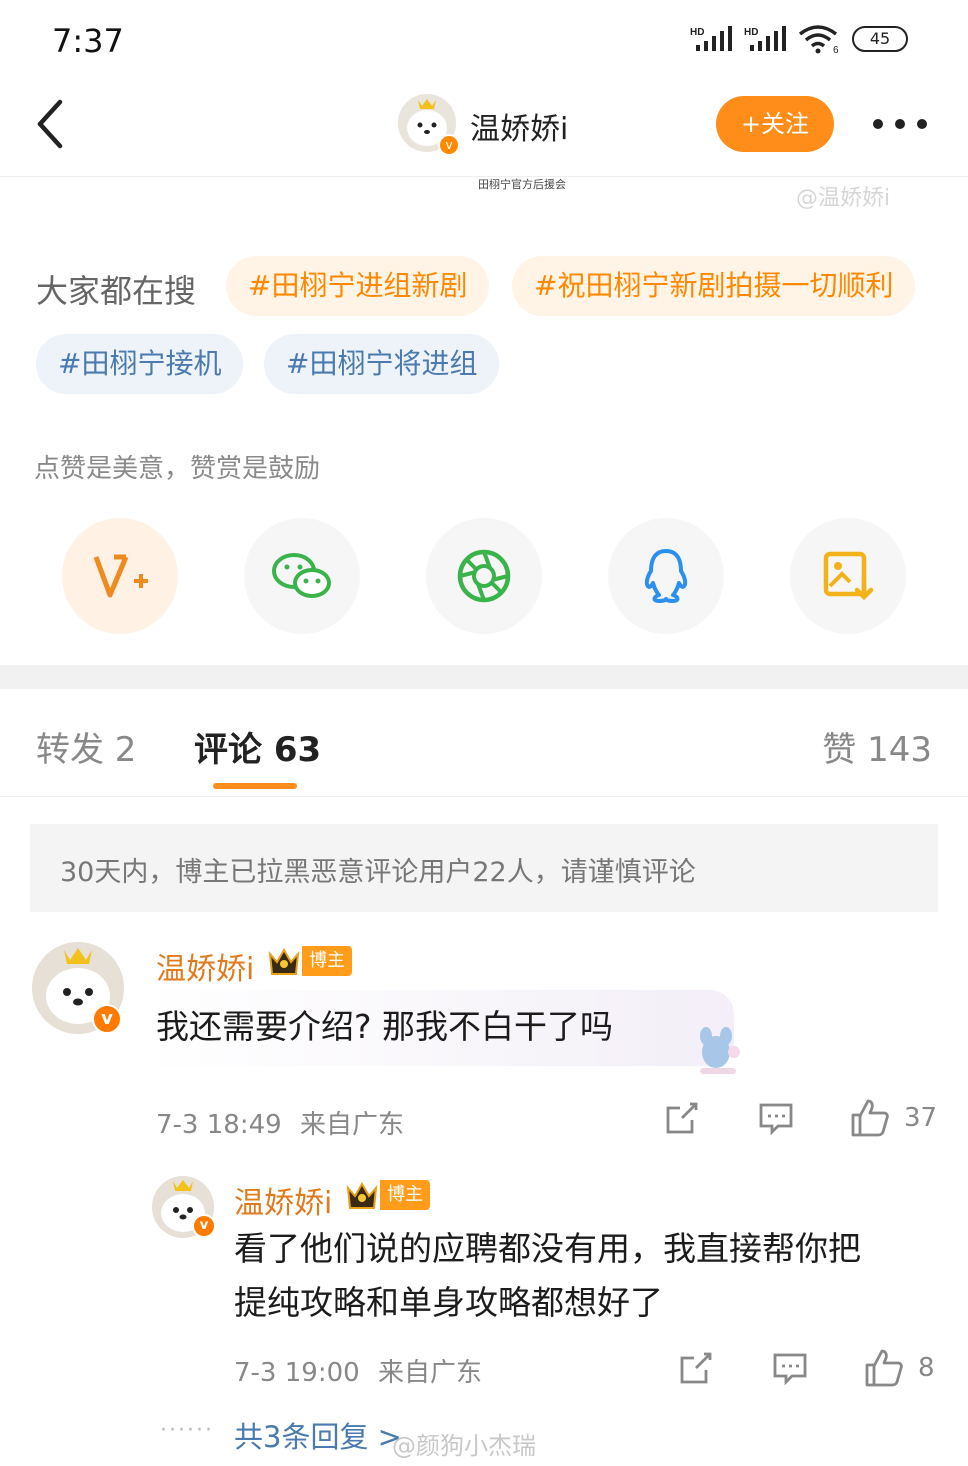 Image resolution: width=968 pixels, height=1466 pixels. What do you see at coordinates (484, 677) in the screenshot?
I see `section-separator` at bounding box center [484, 677].